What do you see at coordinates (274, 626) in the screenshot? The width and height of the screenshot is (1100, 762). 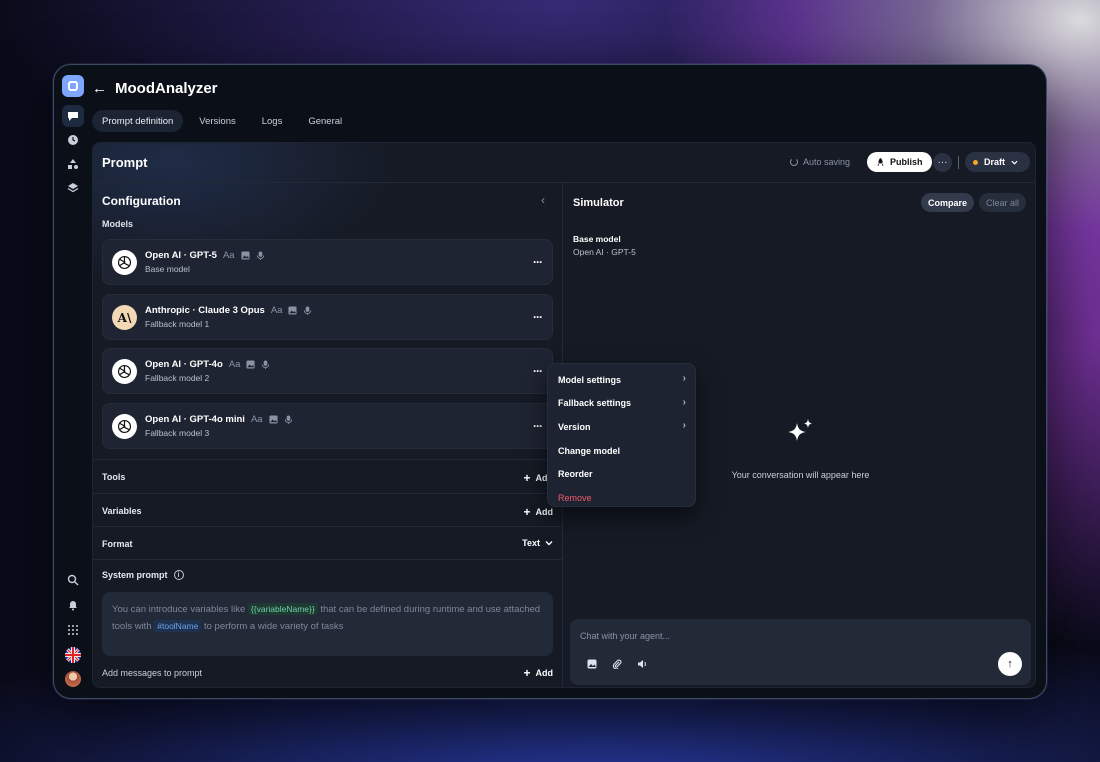 I see `placeholder-text: to perform a wide variety of tasks` at bounding box center [274, 626].